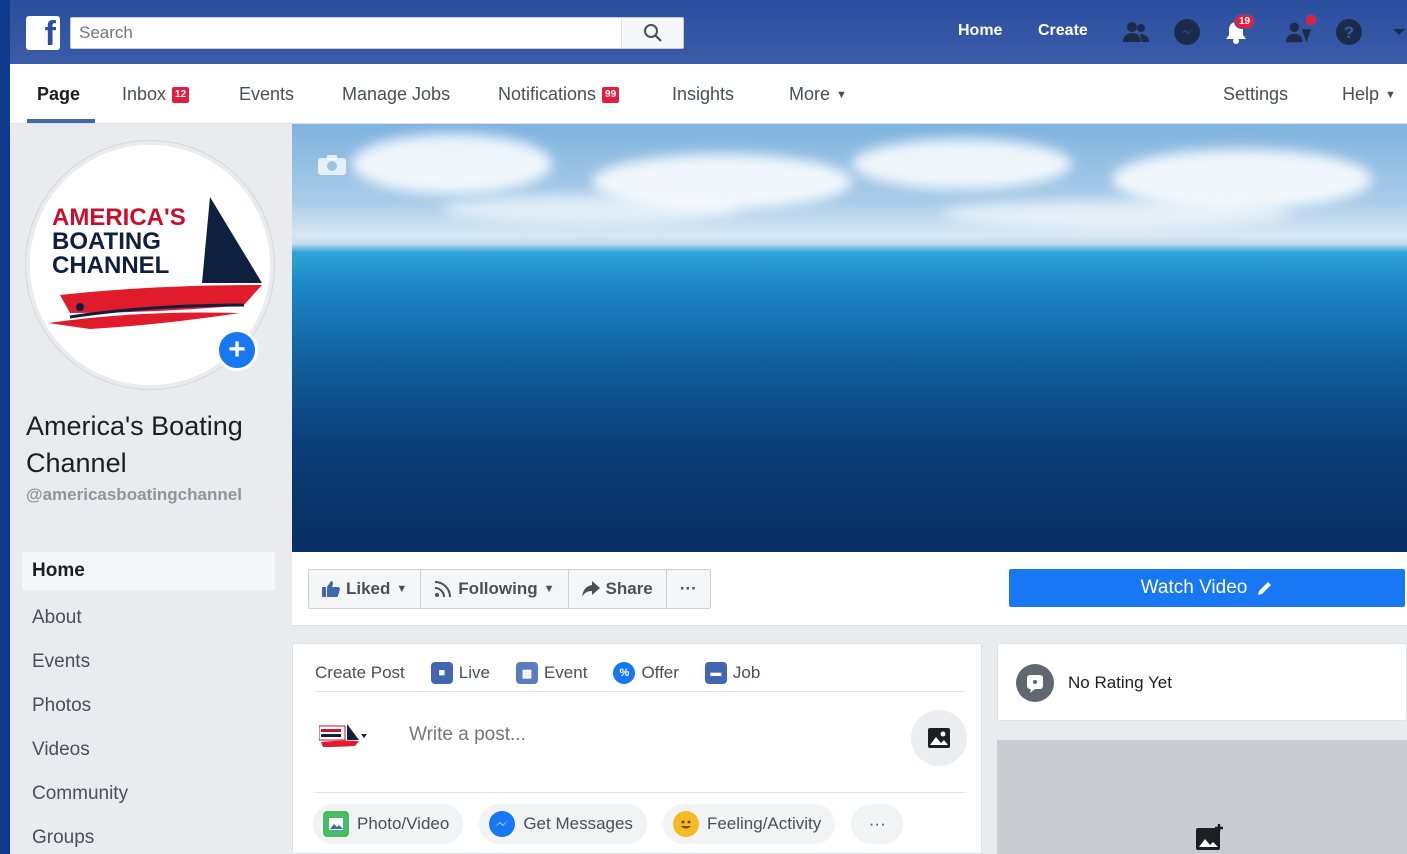 The image size is (1407, 854). Describe the element at coordinates (43, 34) in the screenshot. I see `facebook-logo: f` at that location.